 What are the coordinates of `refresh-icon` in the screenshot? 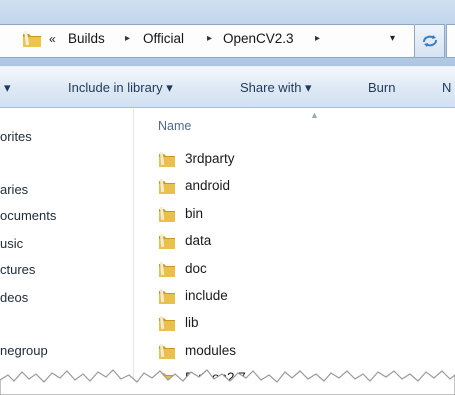 It's located at (430, 41).